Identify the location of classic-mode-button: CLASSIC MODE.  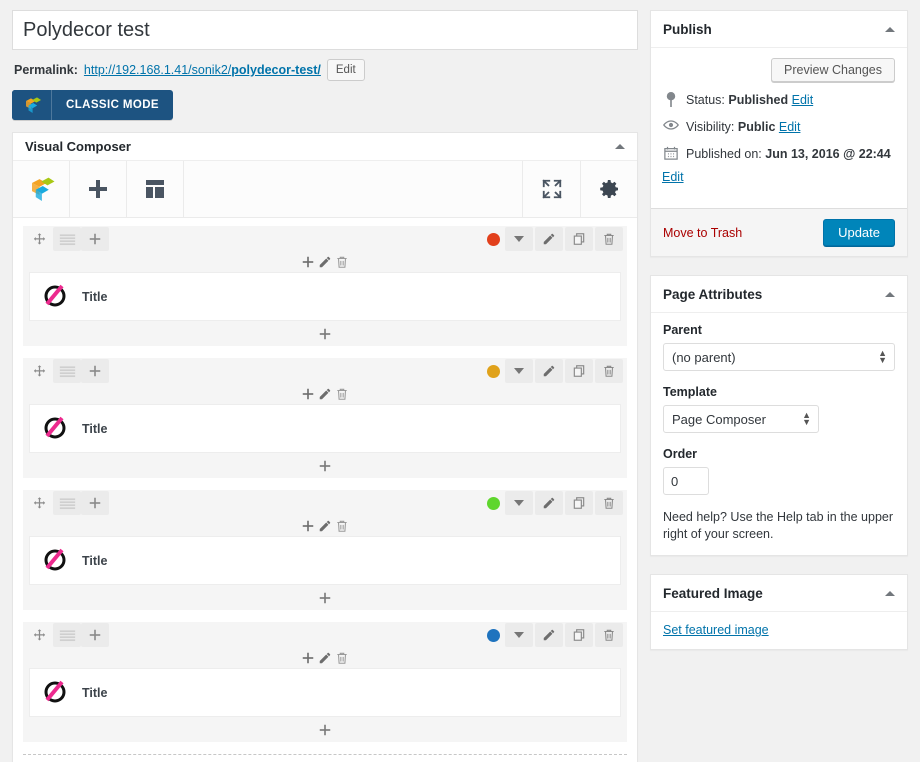
(92, 105).